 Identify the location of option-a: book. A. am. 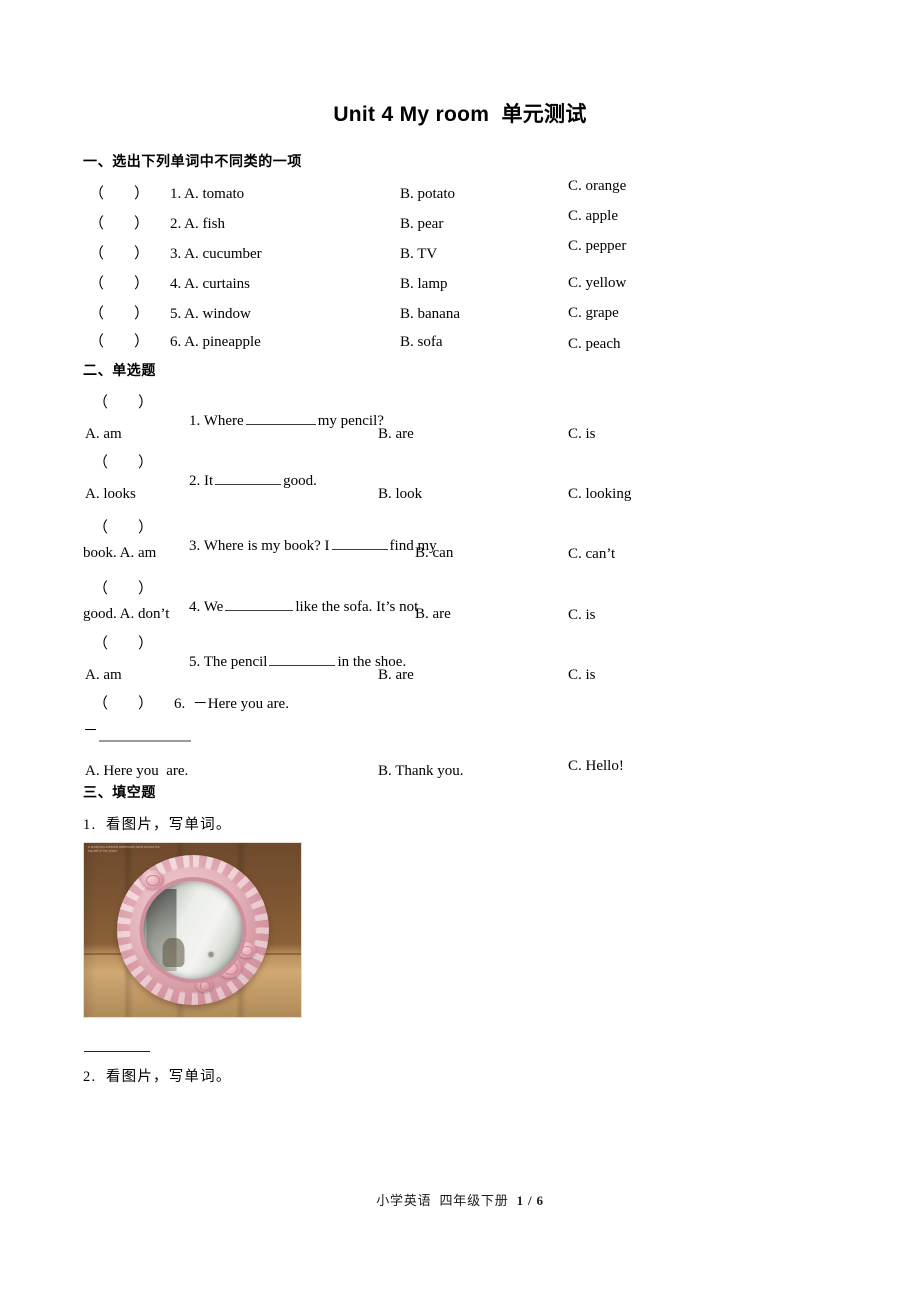
(119, 553).